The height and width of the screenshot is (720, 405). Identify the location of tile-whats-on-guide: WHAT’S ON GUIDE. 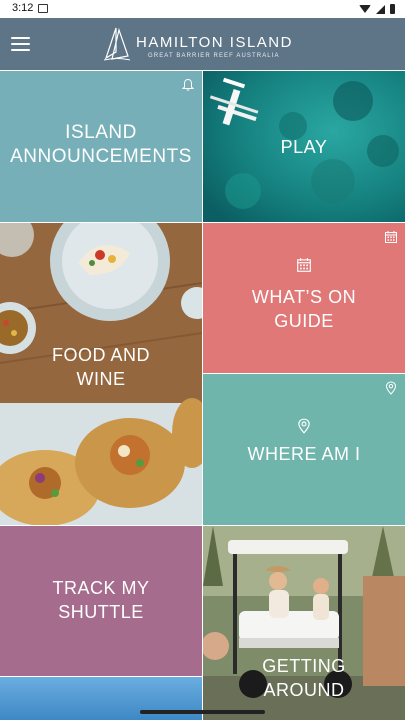
(304, 298).